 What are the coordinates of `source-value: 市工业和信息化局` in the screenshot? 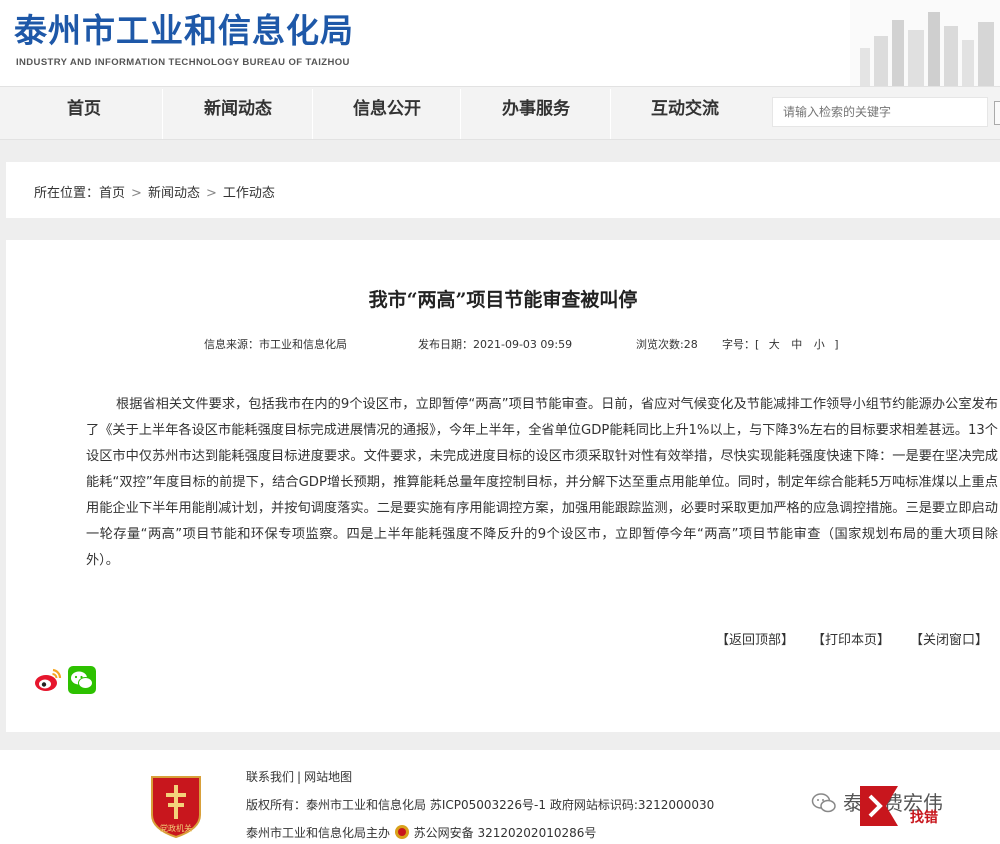 It's located at (303, 344).